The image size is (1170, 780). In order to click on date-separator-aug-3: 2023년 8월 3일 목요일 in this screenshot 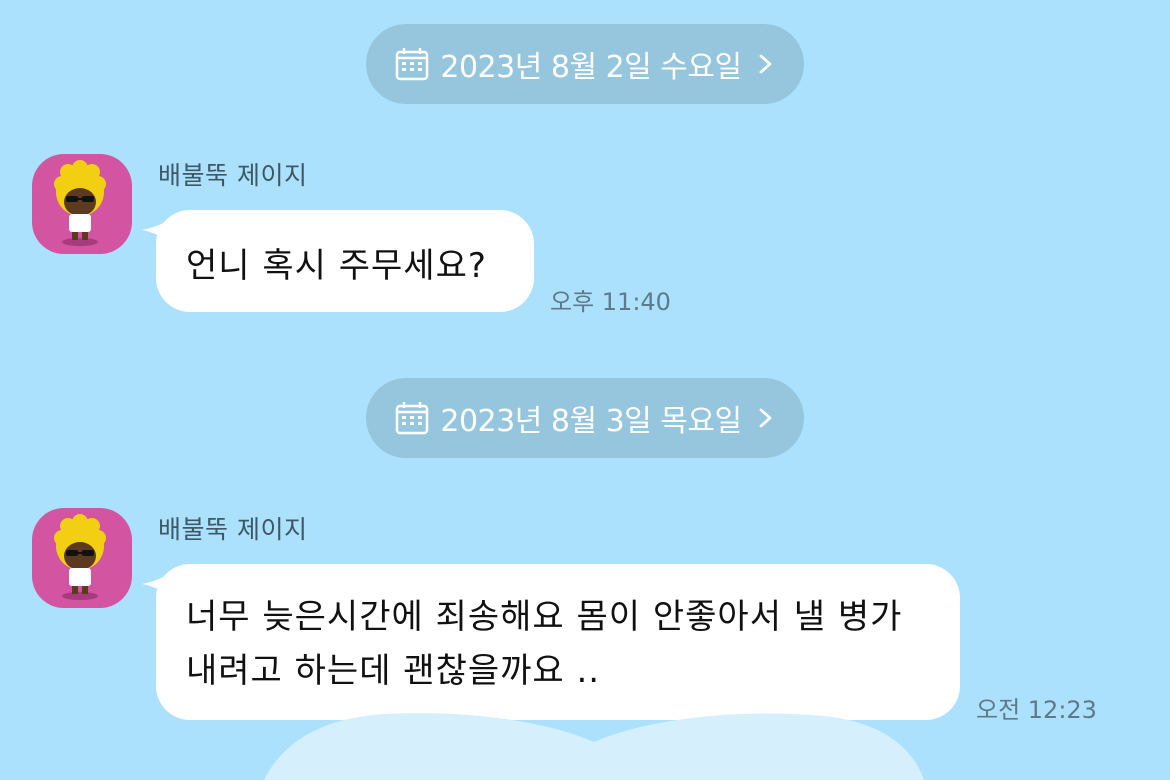, I will do `click(585, 418)`.